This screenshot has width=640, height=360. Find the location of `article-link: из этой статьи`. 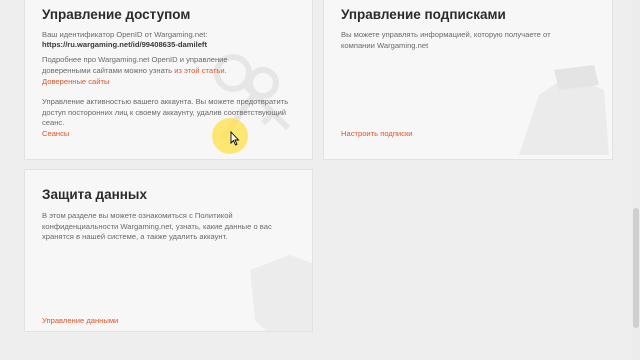

article-link: из этой статьи is located at coordinates (199, 70).